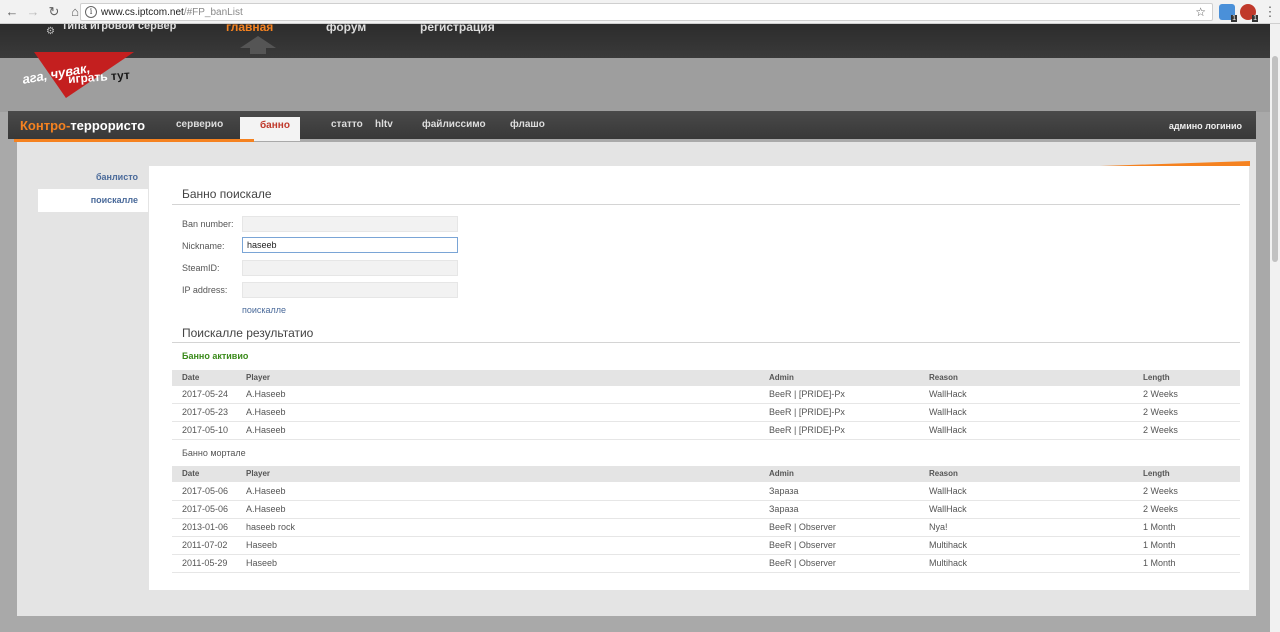 This screenshot has width=1280, height=632. What do you see at coordinates (215, 356) in the screenshot?
I see `active-bans-title: Банно активио` at bounding box center [215, 356].